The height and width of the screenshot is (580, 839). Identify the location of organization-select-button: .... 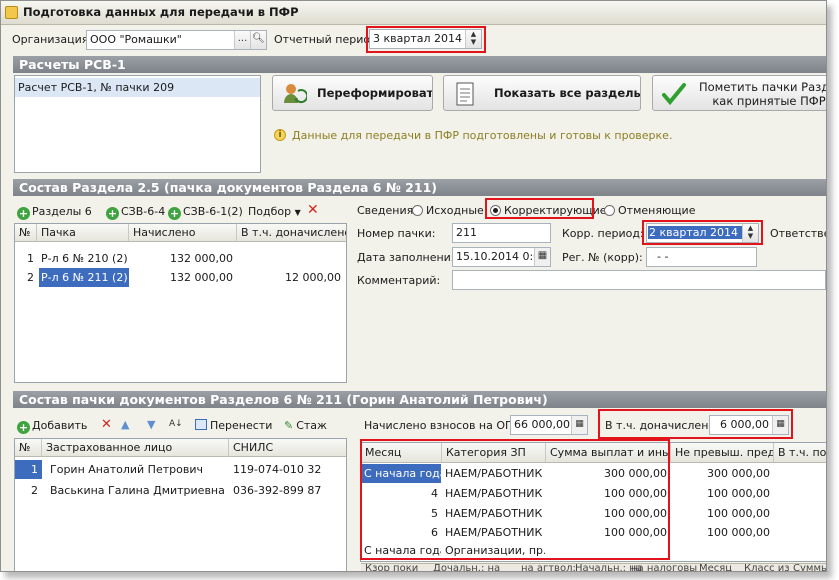
(242, 40).